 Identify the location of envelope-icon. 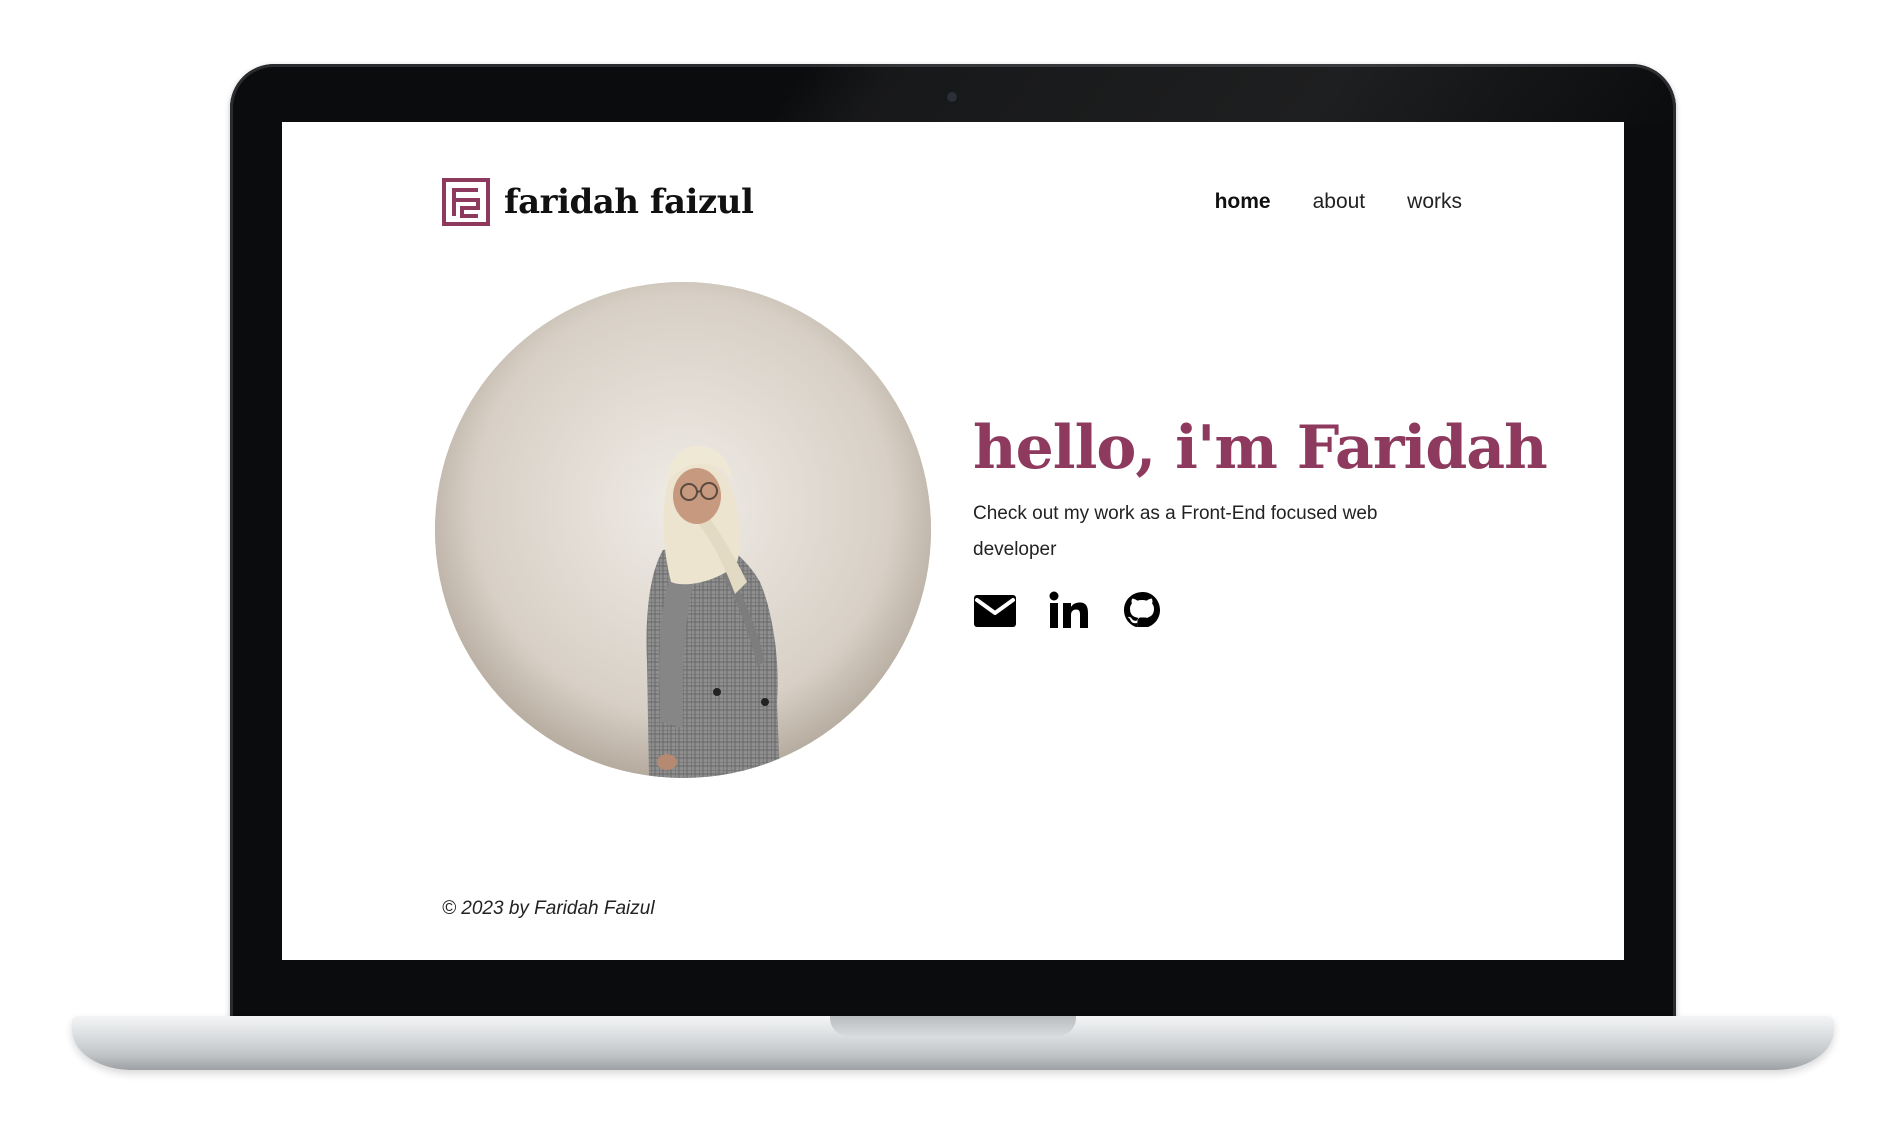
(995, 611).